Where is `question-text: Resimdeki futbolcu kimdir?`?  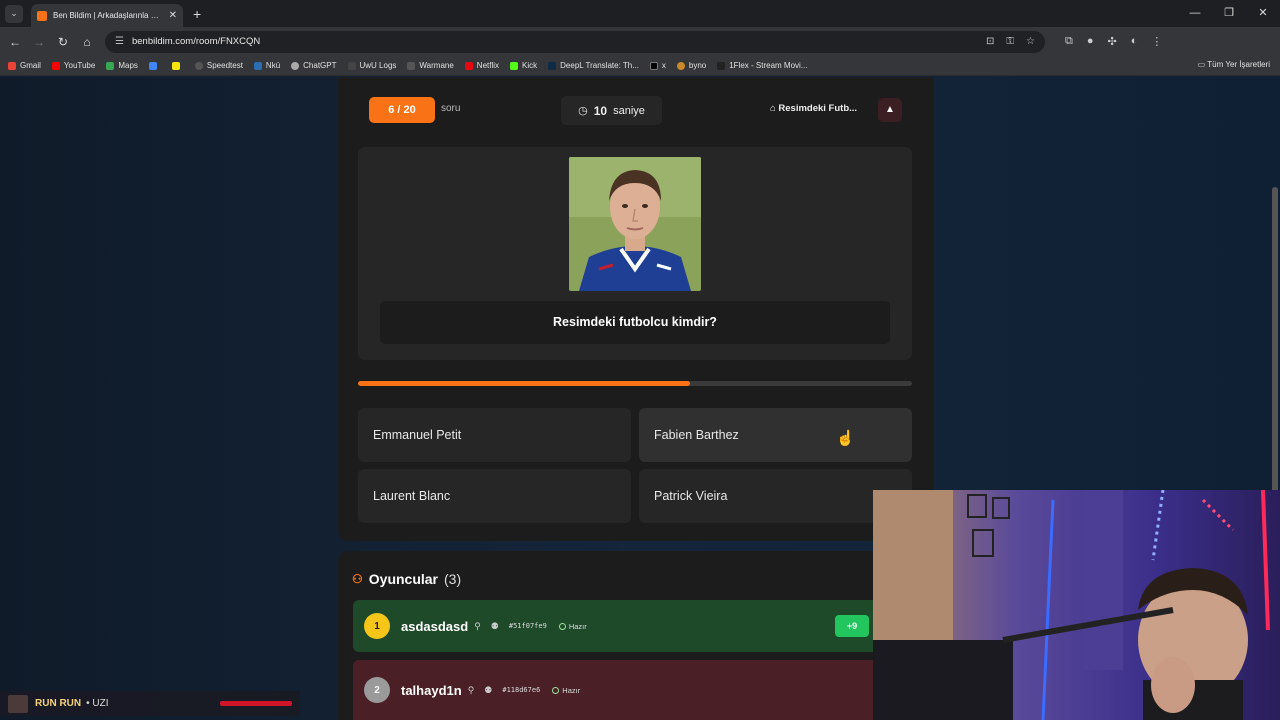
question-text: Resimdeki futbolcu kimdir? is located at coordinates (635, 322).